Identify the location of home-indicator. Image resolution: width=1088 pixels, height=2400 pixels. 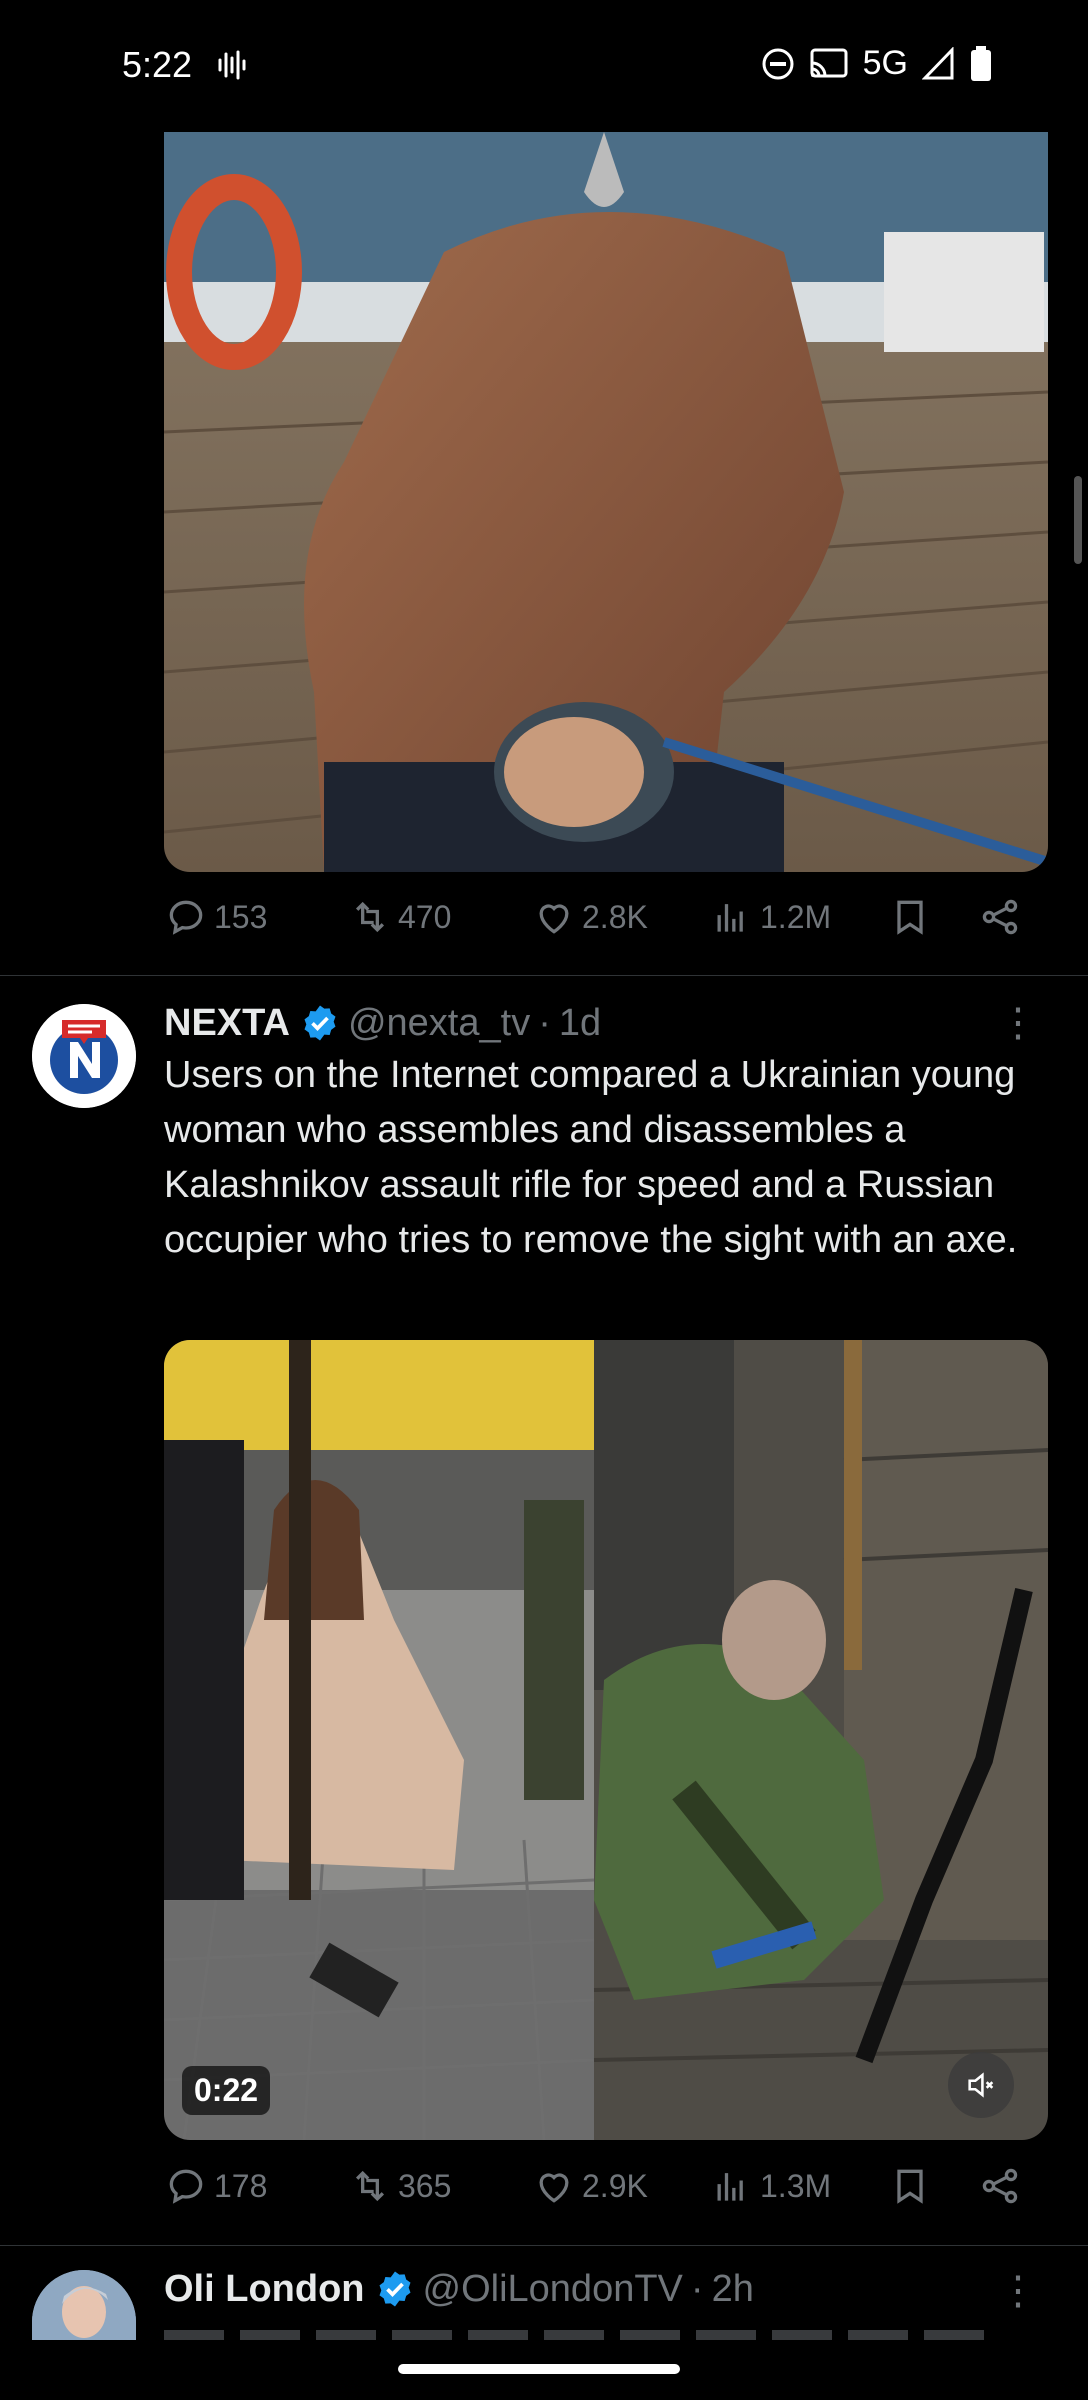
(539, 2369).